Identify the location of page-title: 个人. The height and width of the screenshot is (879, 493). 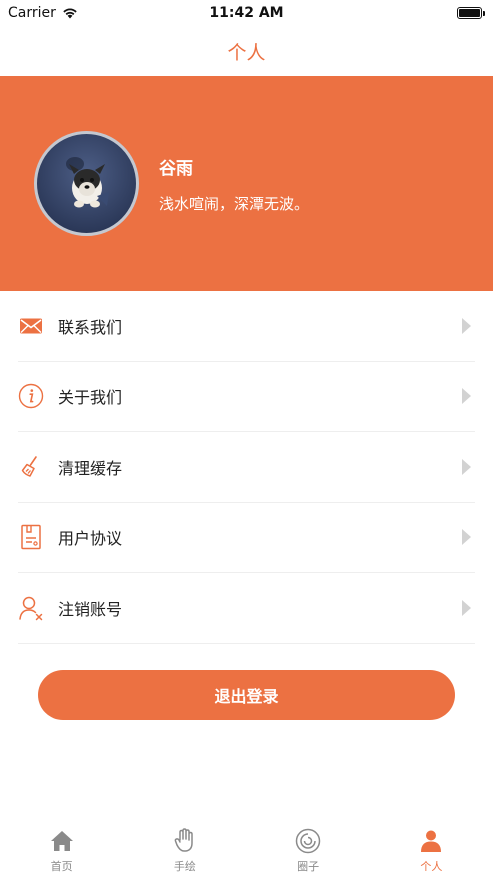
(246, 52).